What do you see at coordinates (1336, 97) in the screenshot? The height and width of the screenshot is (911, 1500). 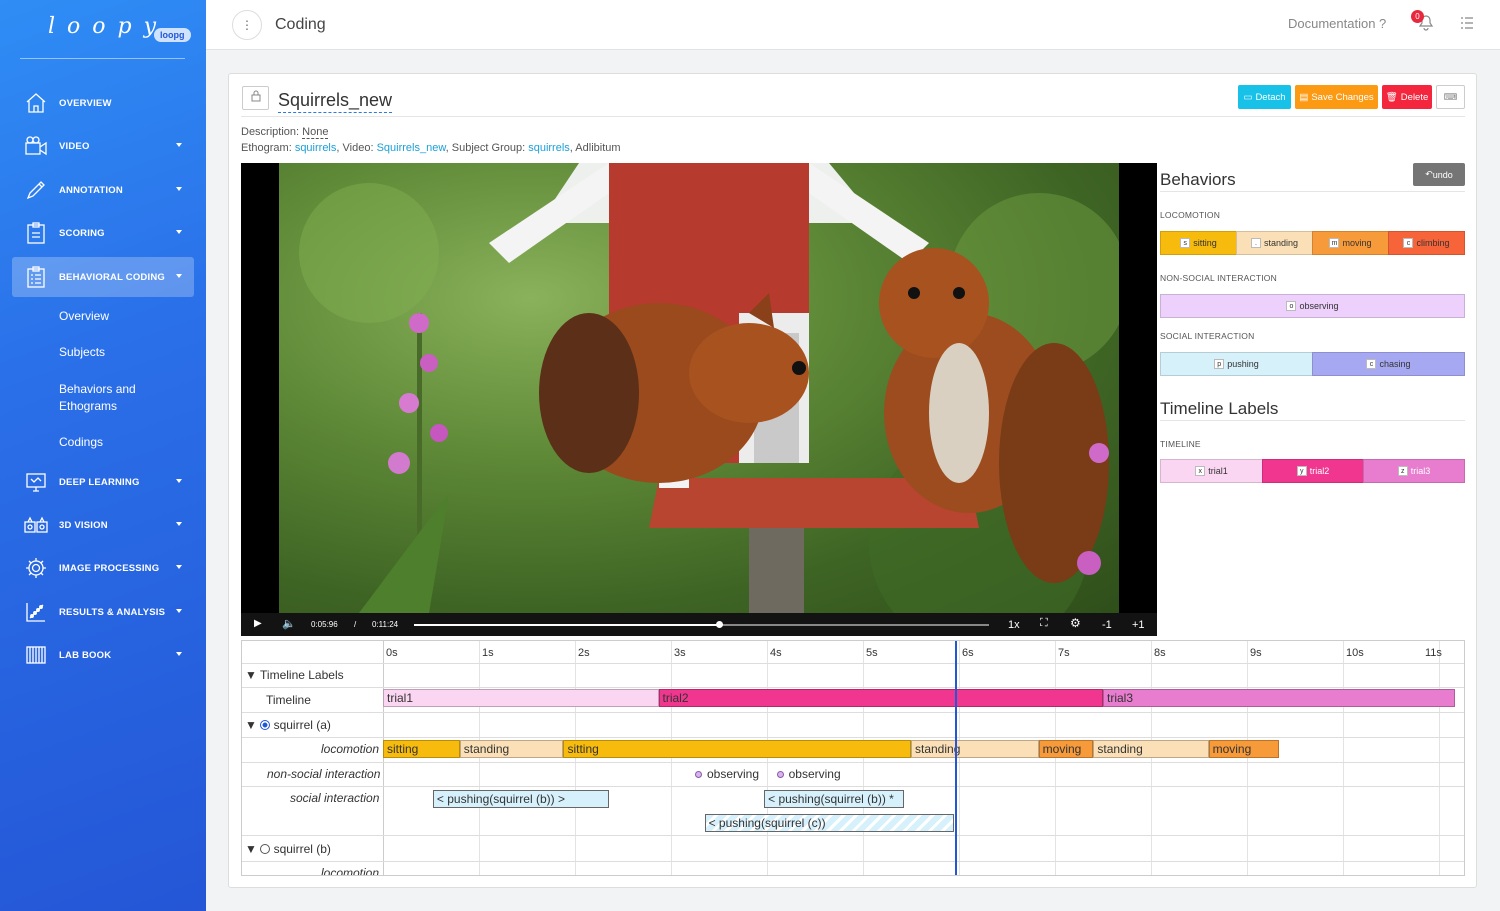 I see `save-changes-button: ▤ Save Changes` at bounding box center [1336, 97].